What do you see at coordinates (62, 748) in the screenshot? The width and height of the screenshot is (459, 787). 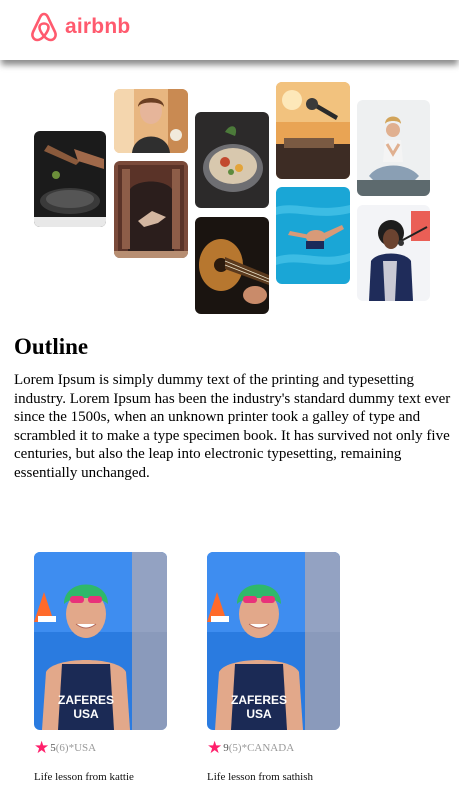 I see `review-count: (6)` at bounding box center [62, 748].